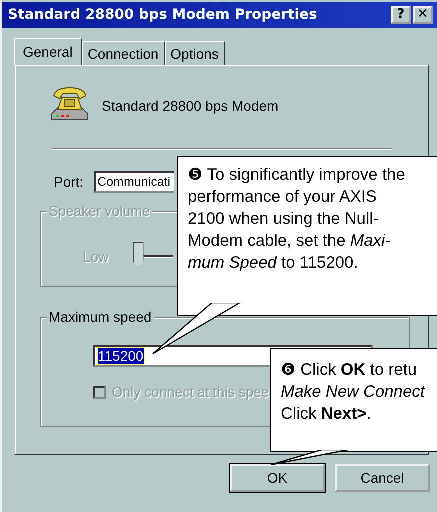 The width and height of the screenshot is (437, 512). What do you see at coordinates (297, 219) in the screenshot?
I see `callout-text: ❺ To significantly improve the performance of your AXIS 2100 when using the Null- Modem cable, set the Maxi- mum Speed to 115200.` at bounding box center [297, 219].